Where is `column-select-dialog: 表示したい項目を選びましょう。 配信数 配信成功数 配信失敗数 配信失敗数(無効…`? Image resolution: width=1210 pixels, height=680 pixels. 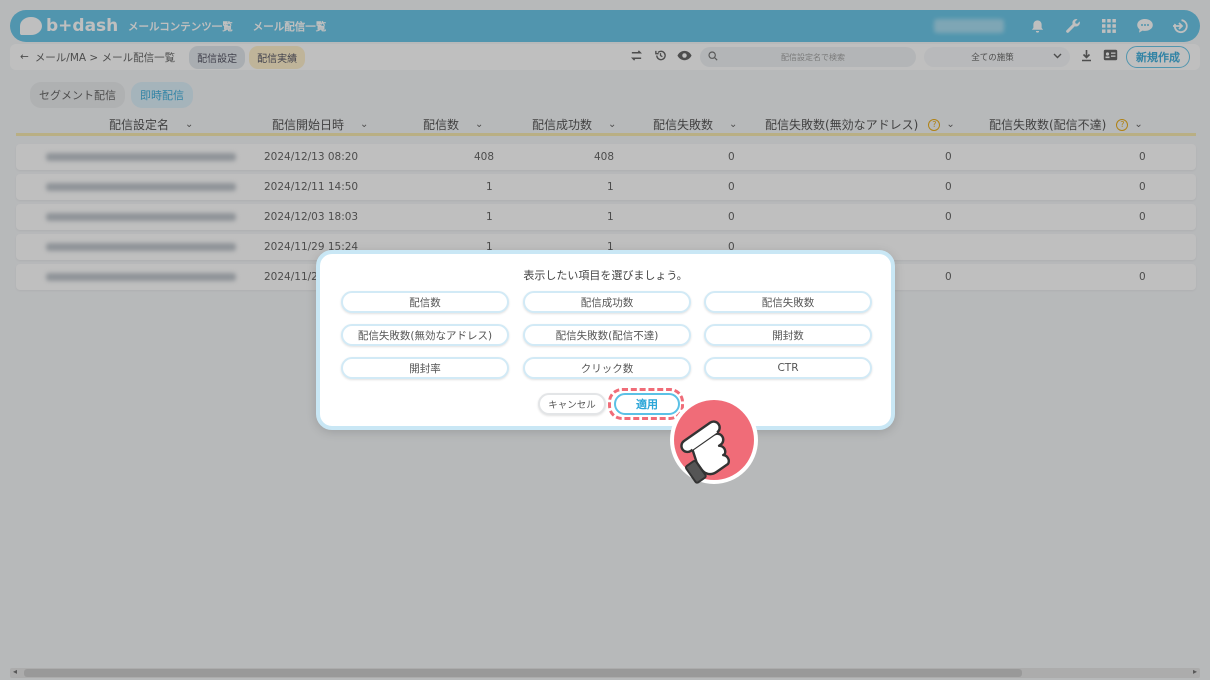
column-select-dialog: 表示したい項目を選びましょう。 配信数 配信成功数 配信失敗数 配信失敗数(無効… is located at coordinates (605, 340).